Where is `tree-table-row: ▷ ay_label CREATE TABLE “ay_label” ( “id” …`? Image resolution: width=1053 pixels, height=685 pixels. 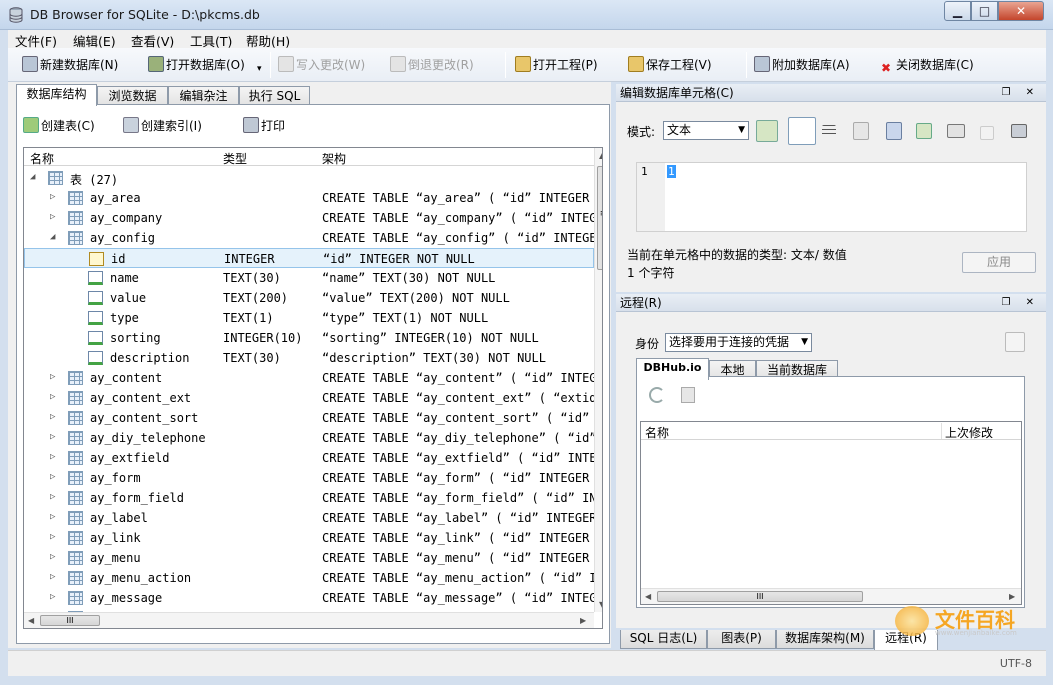 tree-table-row: ▷ ay_label CREATE TABLE “ay_label” ( “id” … is located at coordinates (309, 518).